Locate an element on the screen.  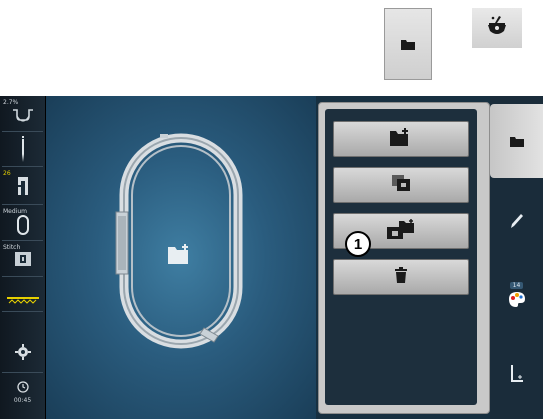
hoop-label: Medium is located at coordinates (15, 211).